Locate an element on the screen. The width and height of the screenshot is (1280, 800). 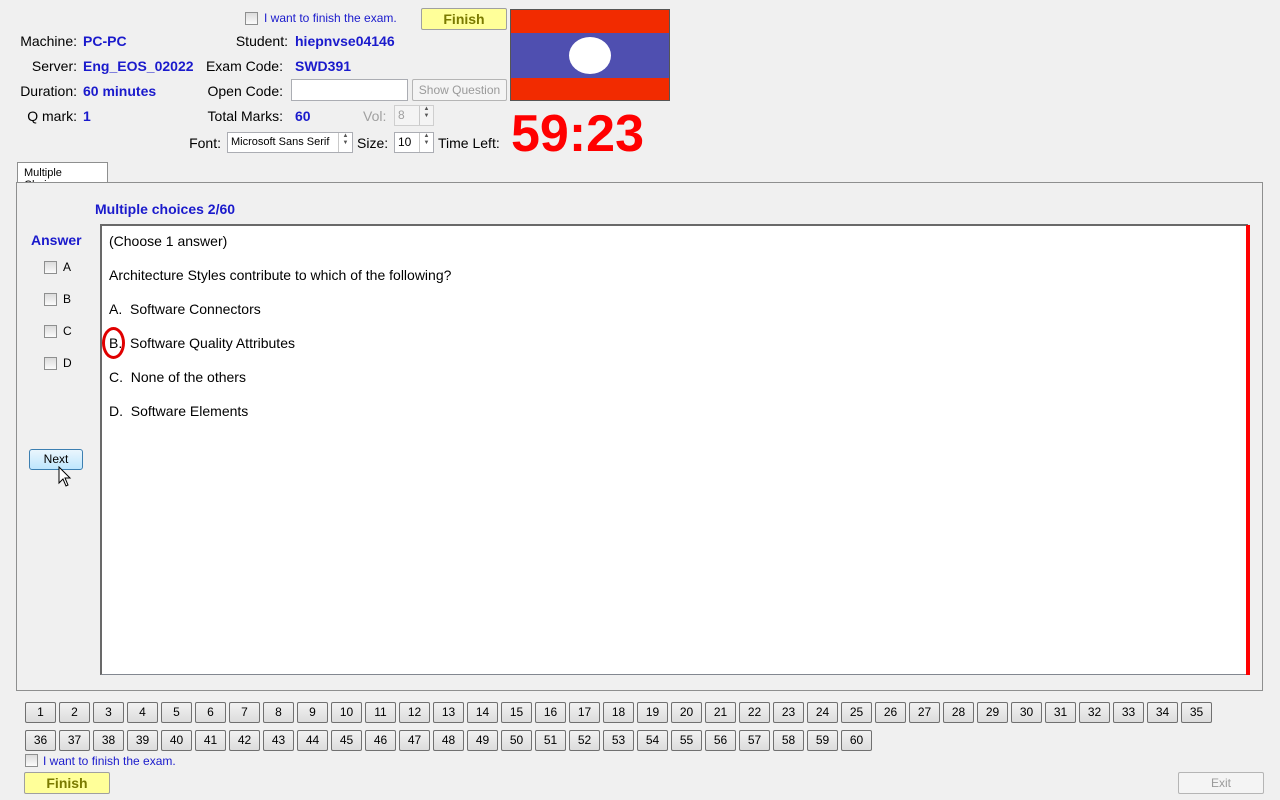
question-nav-button-45: 45 is located at coordinates (346, 740).